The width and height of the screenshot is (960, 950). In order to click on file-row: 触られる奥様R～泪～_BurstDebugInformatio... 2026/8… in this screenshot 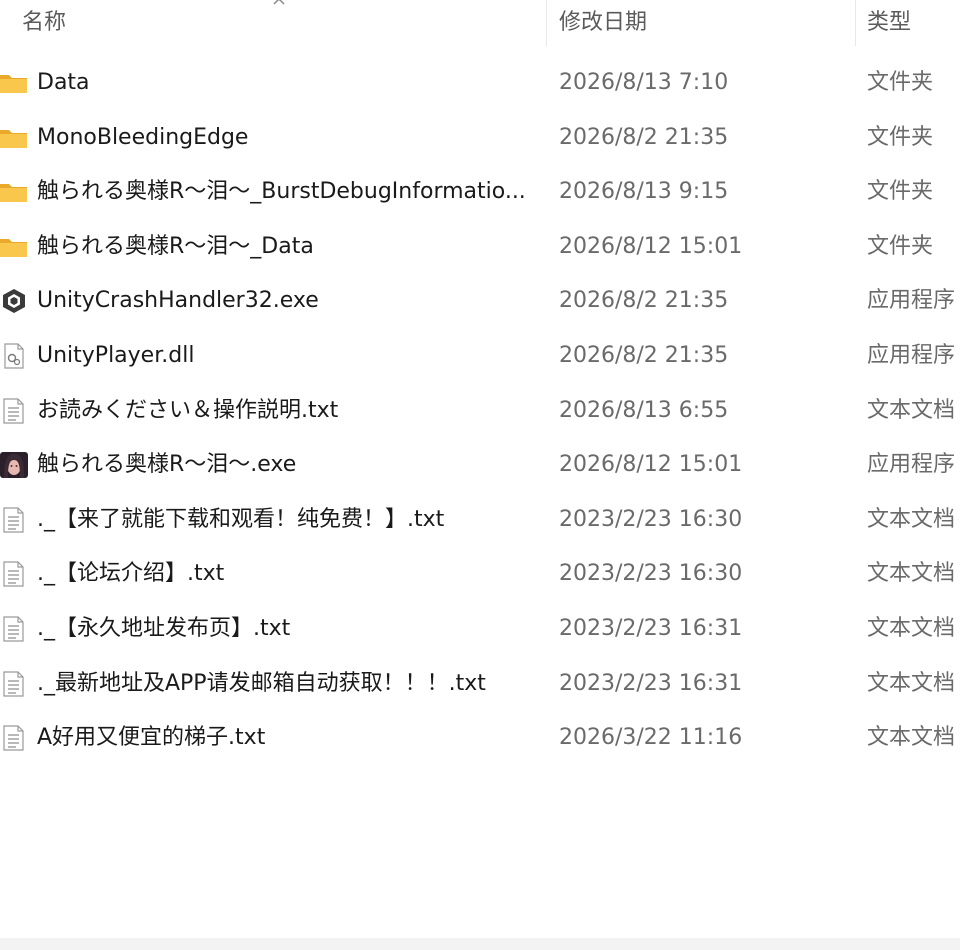, I will do `click(480, 192)`.